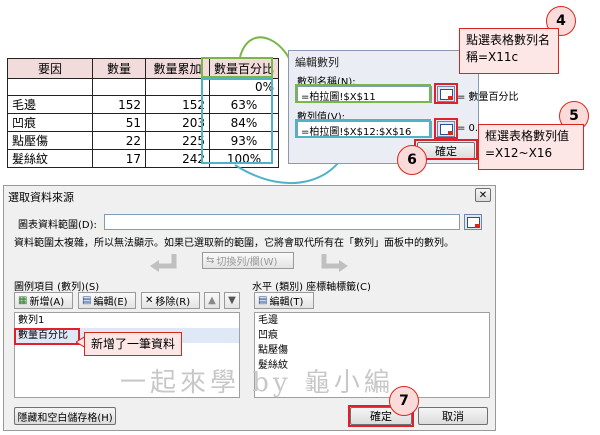  What do you see at coordinates (149, 300) in the screenshot?
I see `remove-icon: ✕` at bounding box center [149, 300].